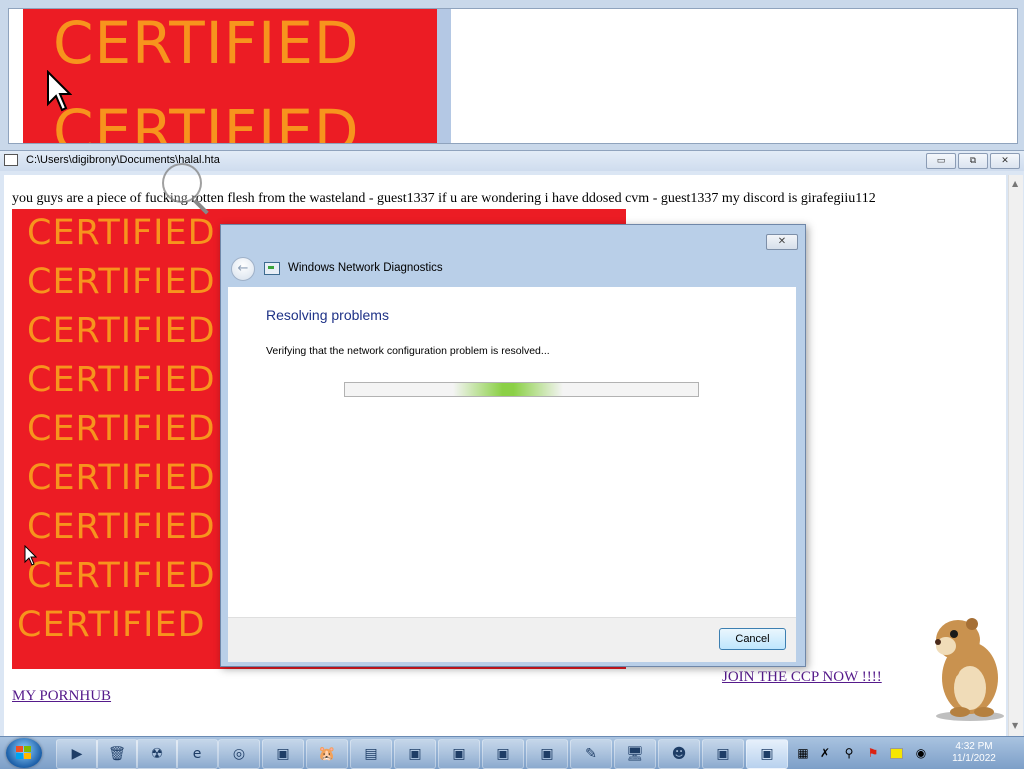 The width and height of the screenshot is (1024, 769). I want to click on flag-icon: ⚑, so click(873, 753).